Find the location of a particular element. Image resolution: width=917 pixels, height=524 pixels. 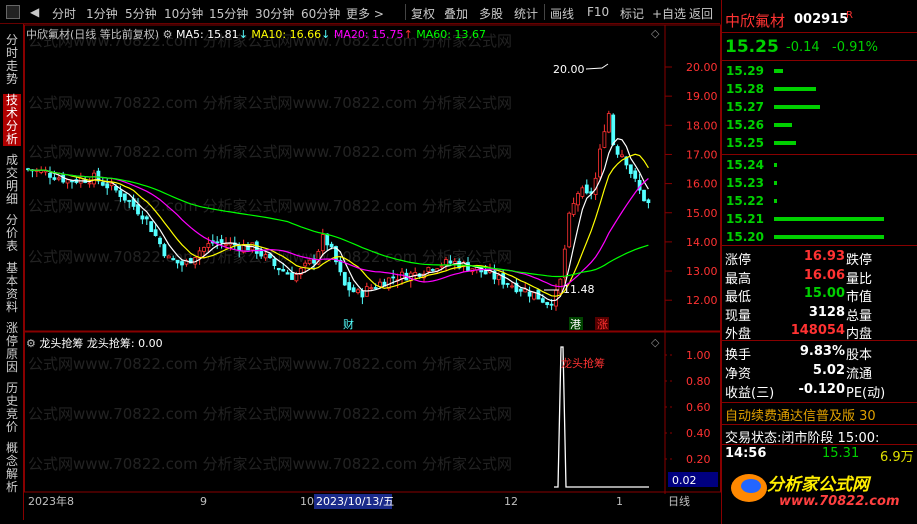

order-book-row: 15.23 is located at coordinates (745, 183).